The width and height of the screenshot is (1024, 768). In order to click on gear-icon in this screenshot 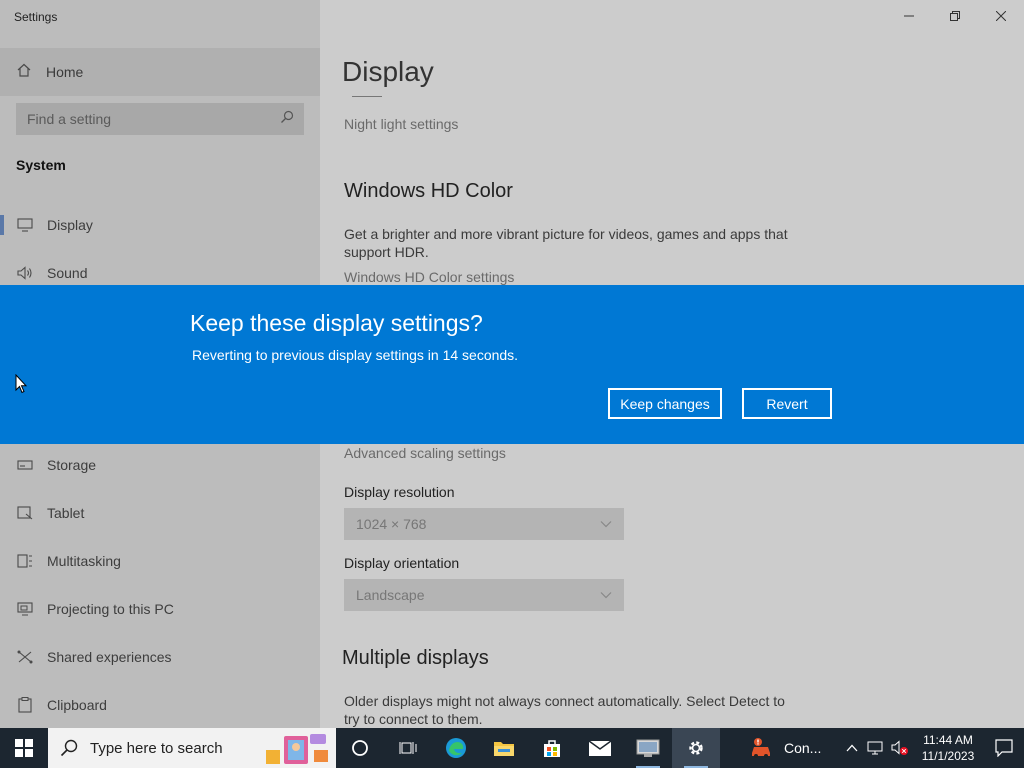, I will do `click(696, 748)`.